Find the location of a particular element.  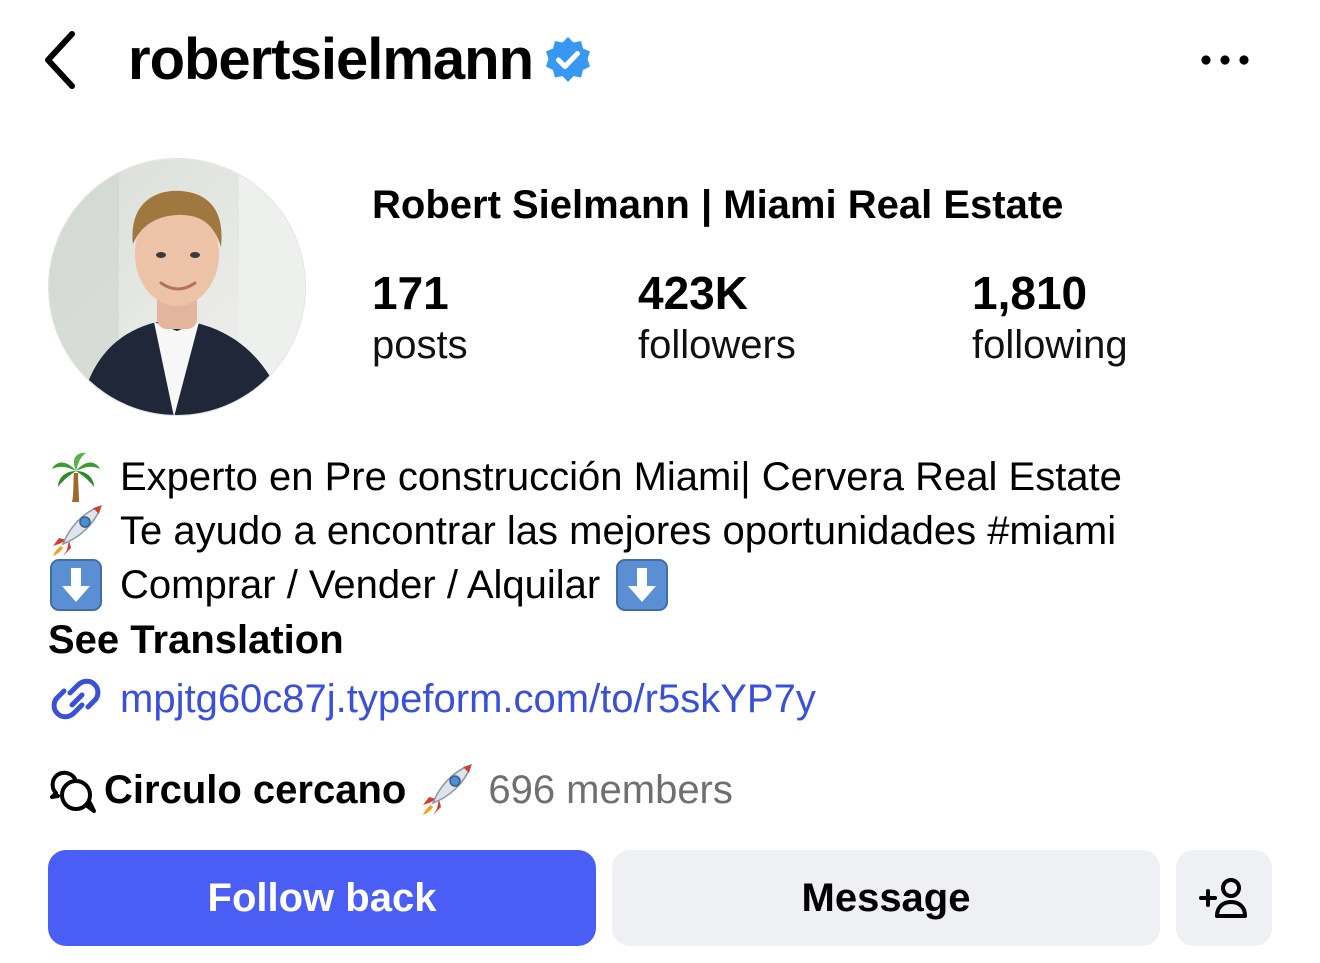

external-link: mpjtg60c87j.typeform.com/to/r5skYP7y is located at coordinates (432, 699).